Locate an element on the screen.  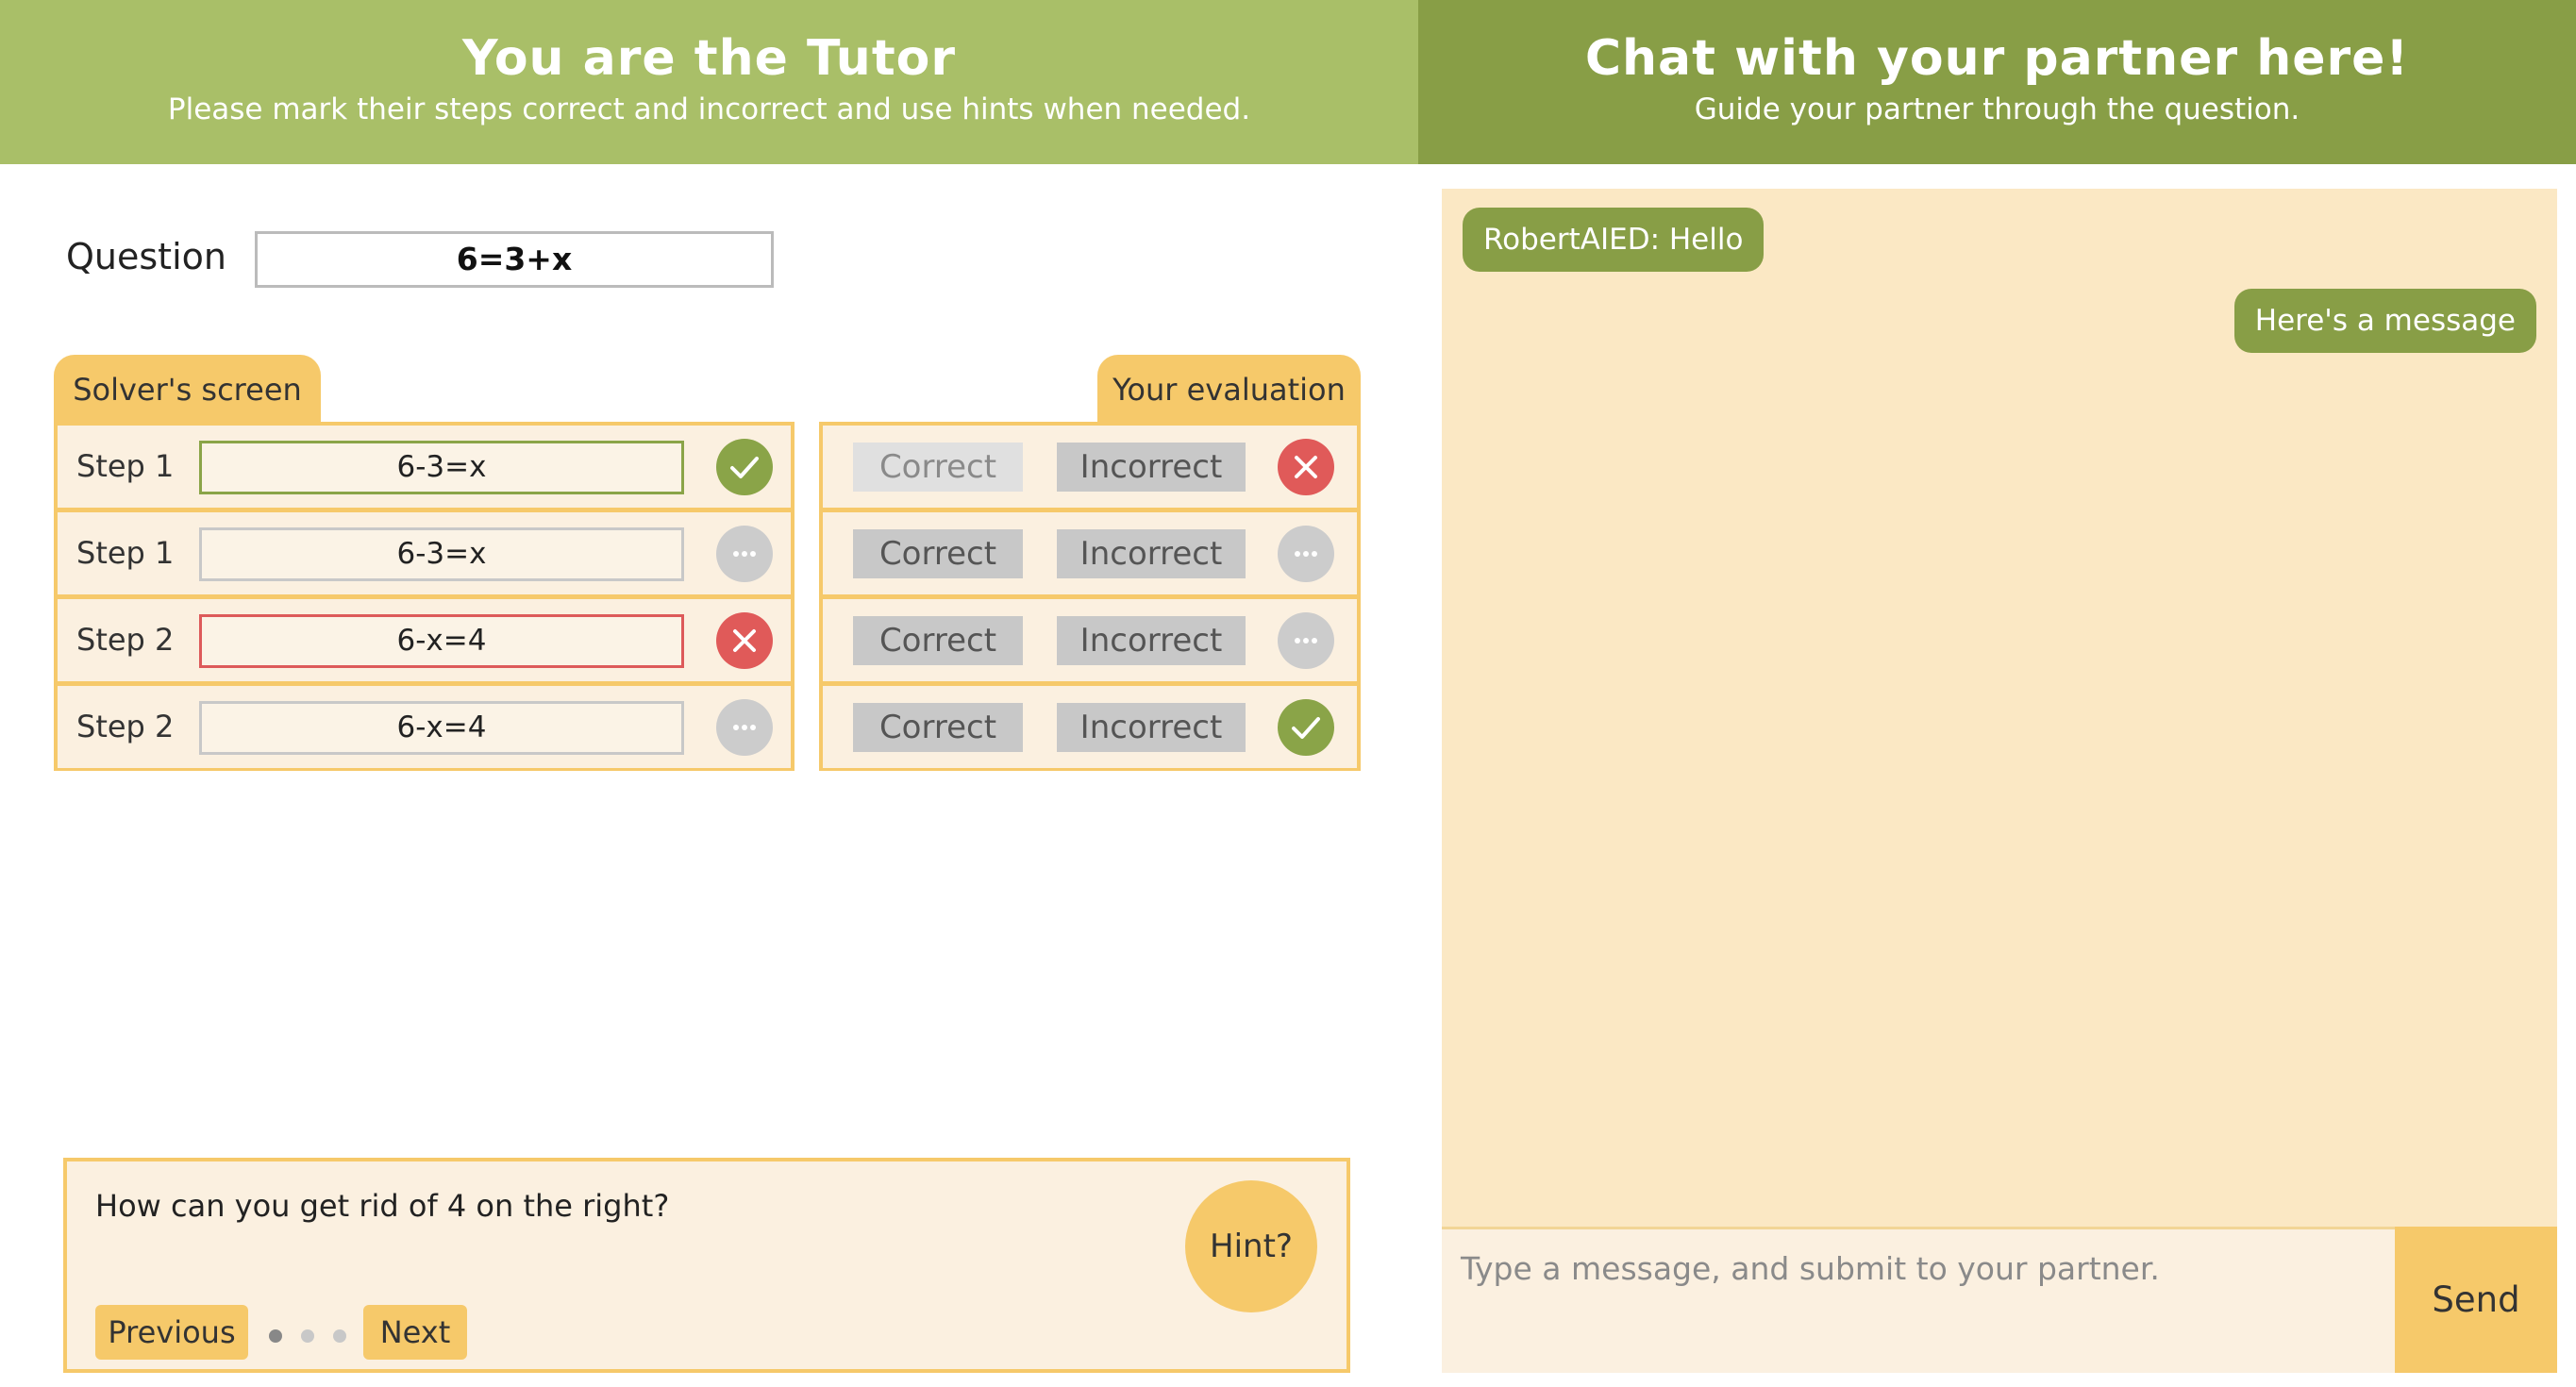
question-label: Question is located at coordinates (146, 257).